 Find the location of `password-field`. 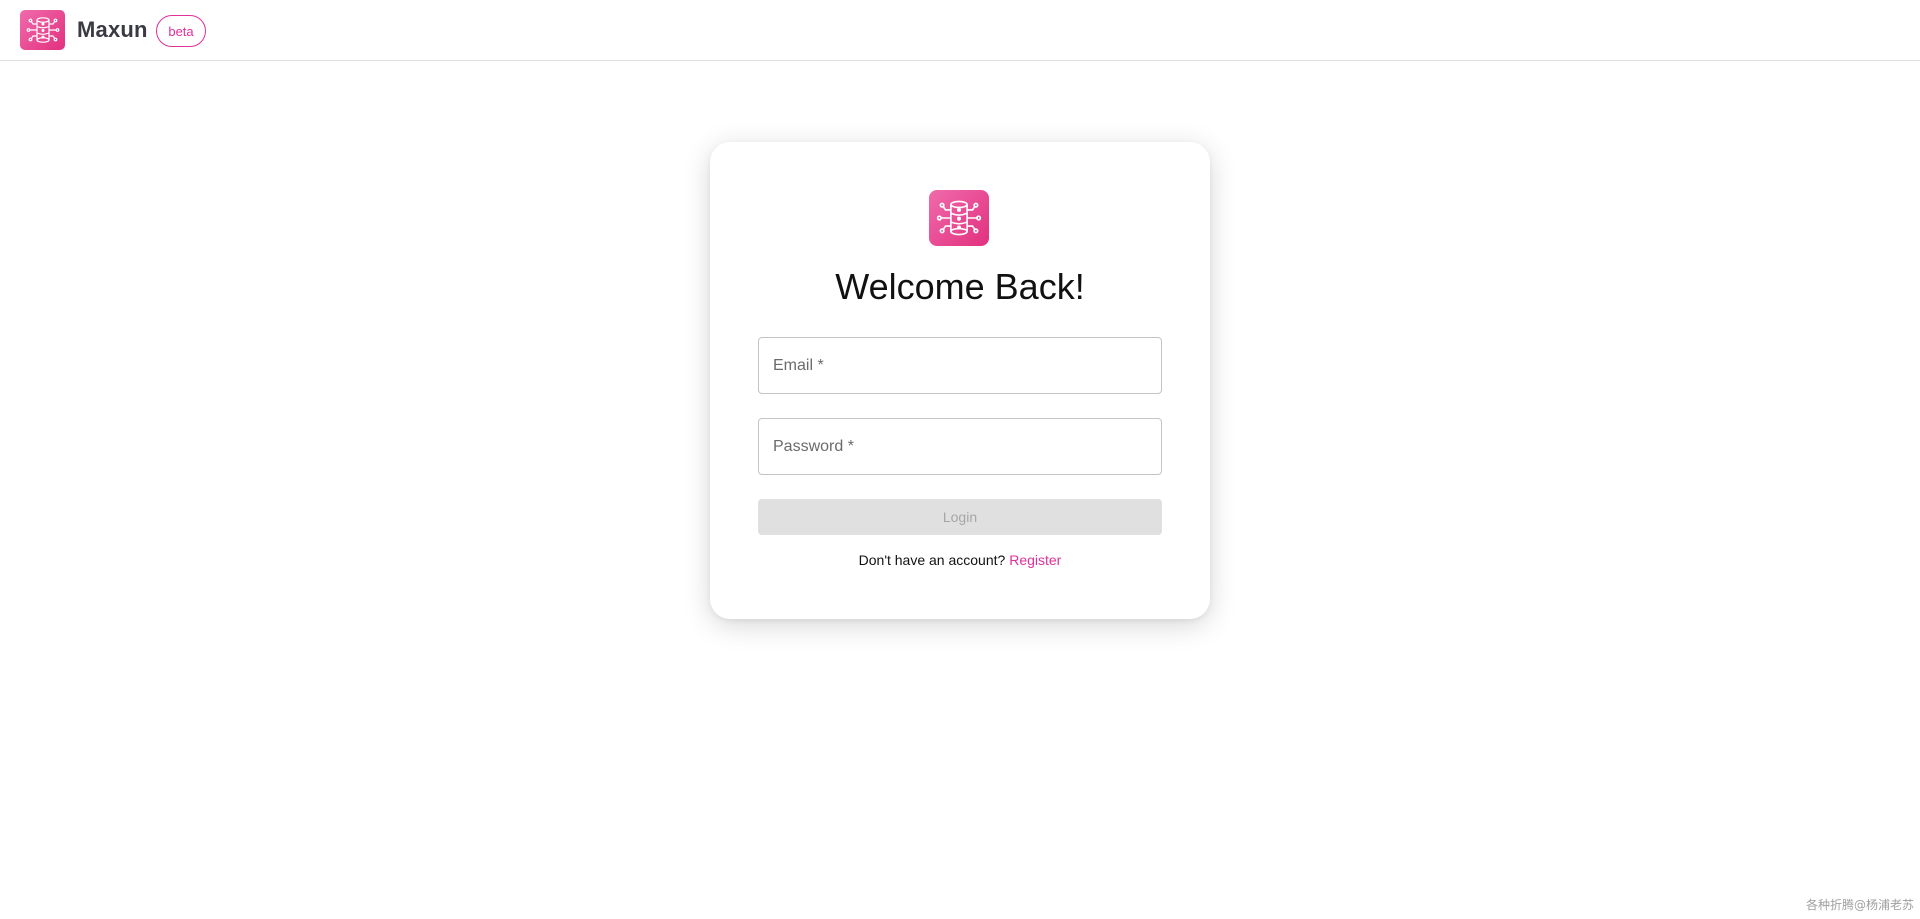

password-field is located at coordinates (960, 446).